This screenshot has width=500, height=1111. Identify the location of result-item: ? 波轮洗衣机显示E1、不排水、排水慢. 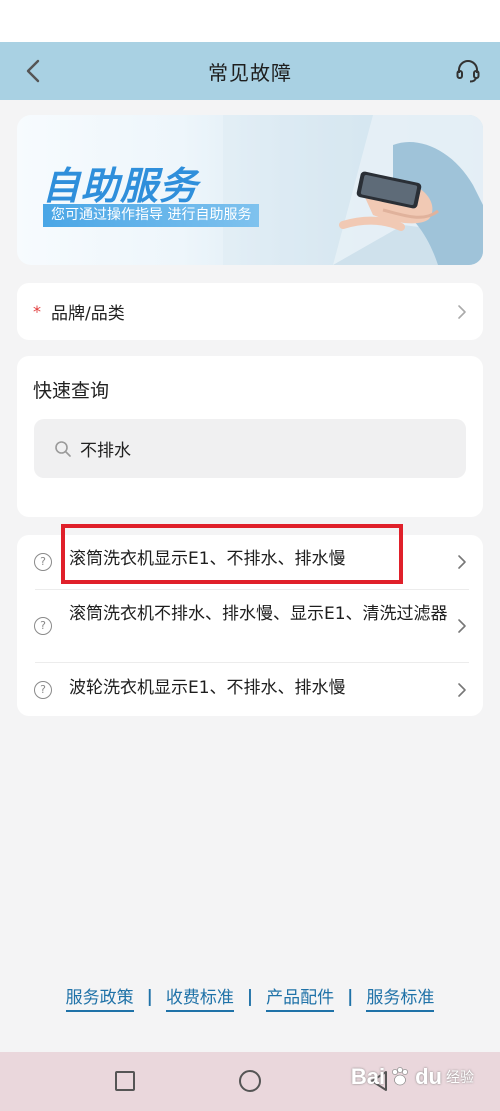
(250, 689).